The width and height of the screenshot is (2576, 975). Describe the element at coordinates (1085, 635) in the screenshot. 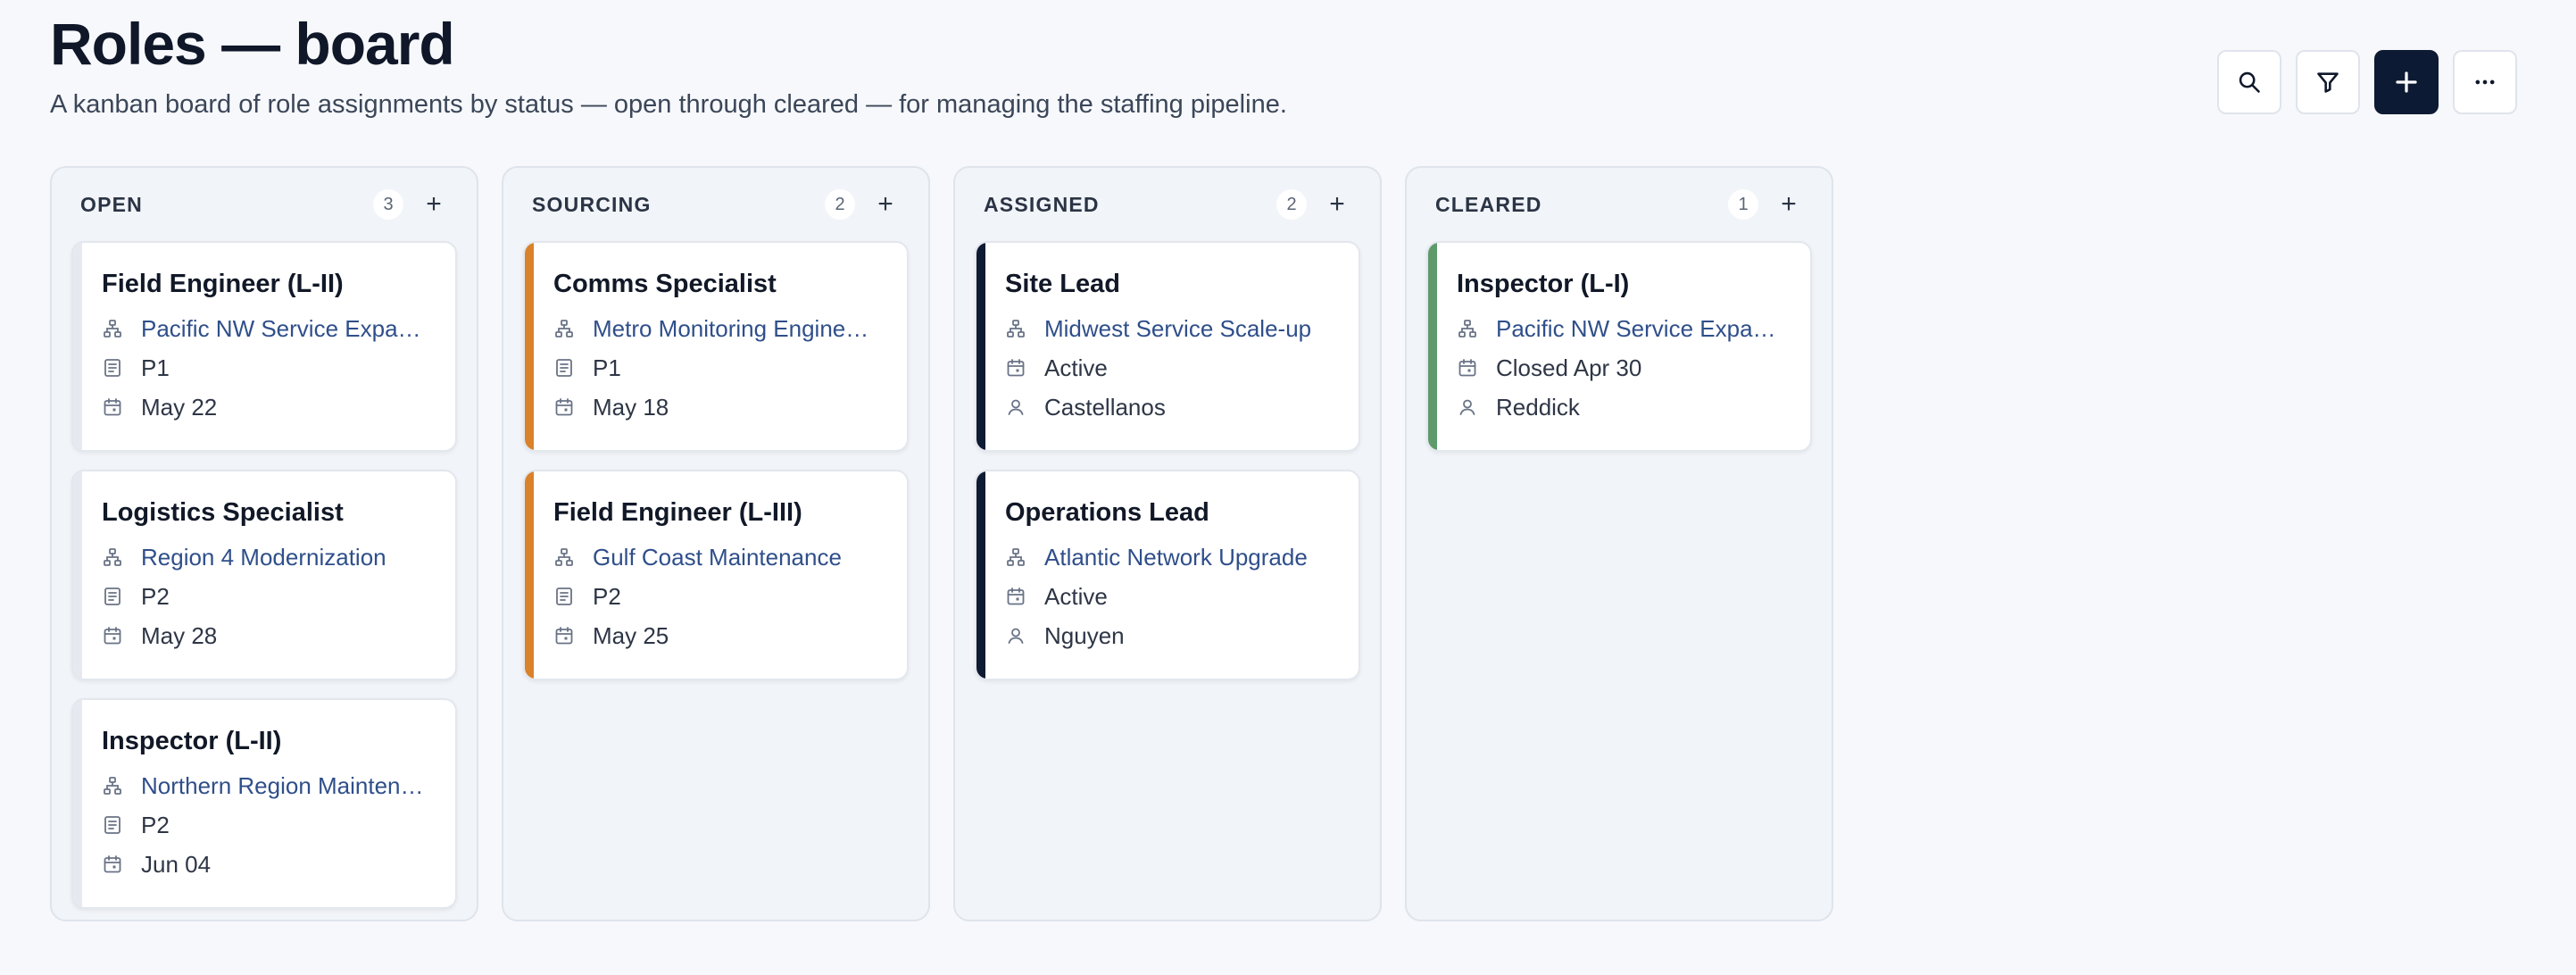

I see `third-value: Nguyen` at that location.